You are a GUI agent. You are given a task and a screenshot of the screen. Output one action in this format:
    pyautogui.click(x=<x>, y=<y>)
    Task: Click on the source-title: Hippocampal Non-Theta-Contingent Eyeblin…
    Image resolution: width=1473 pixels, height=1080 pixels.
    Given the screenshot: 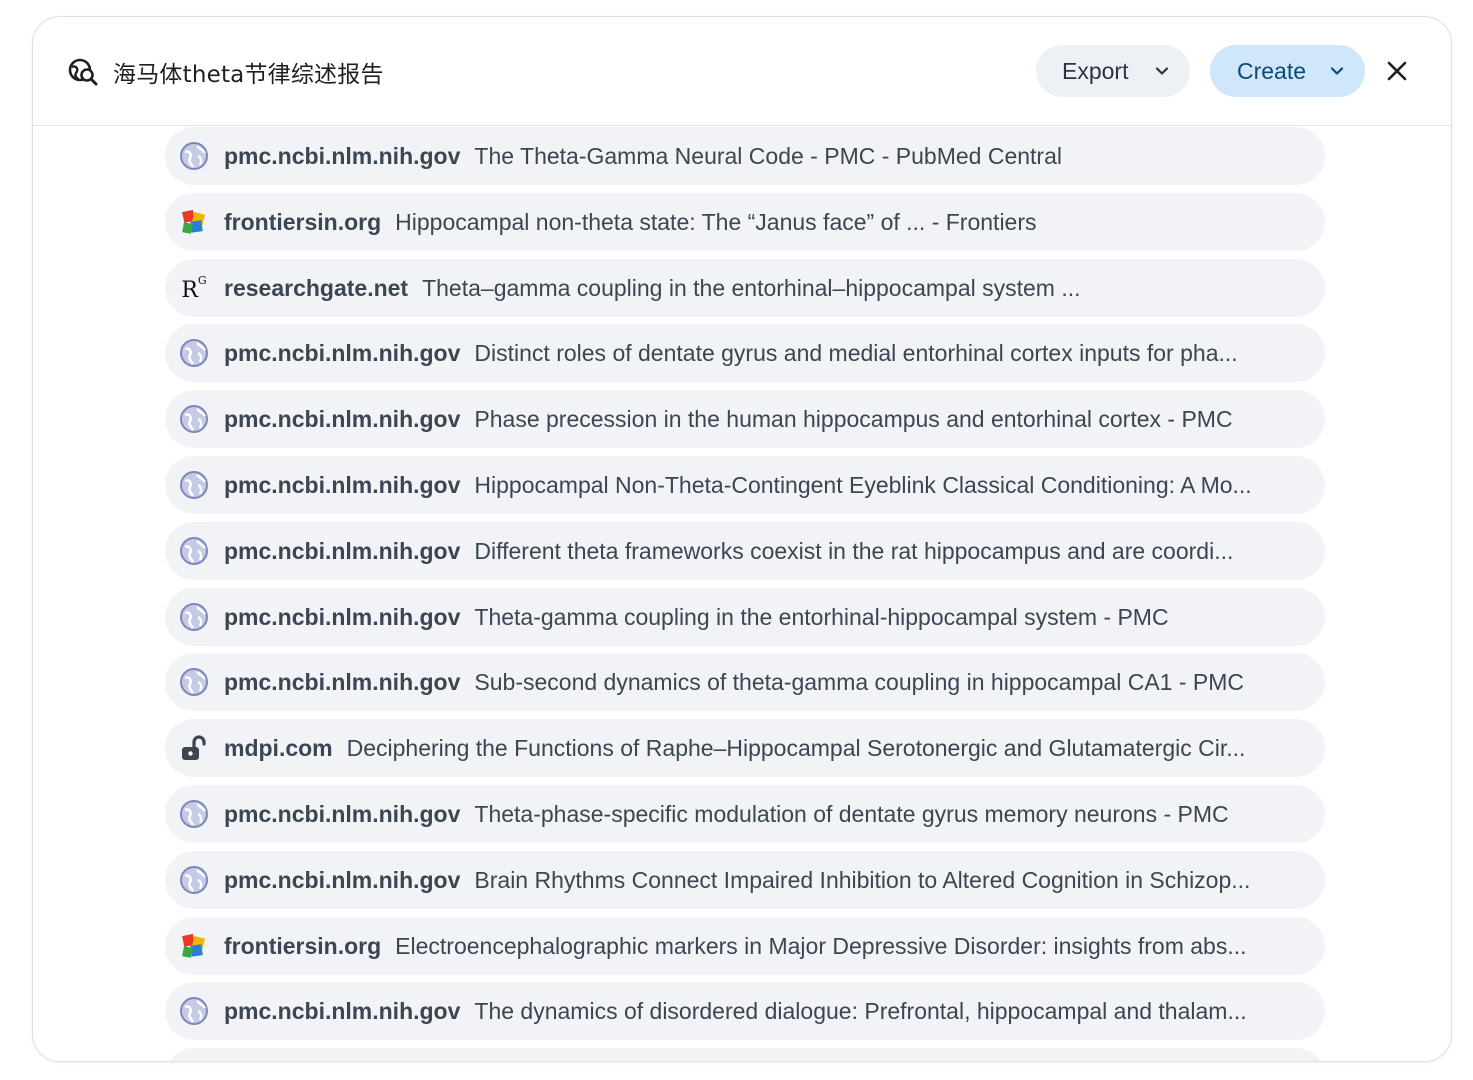 What is the action you would take?
    pyautogui.click(x=863, y=484)
    